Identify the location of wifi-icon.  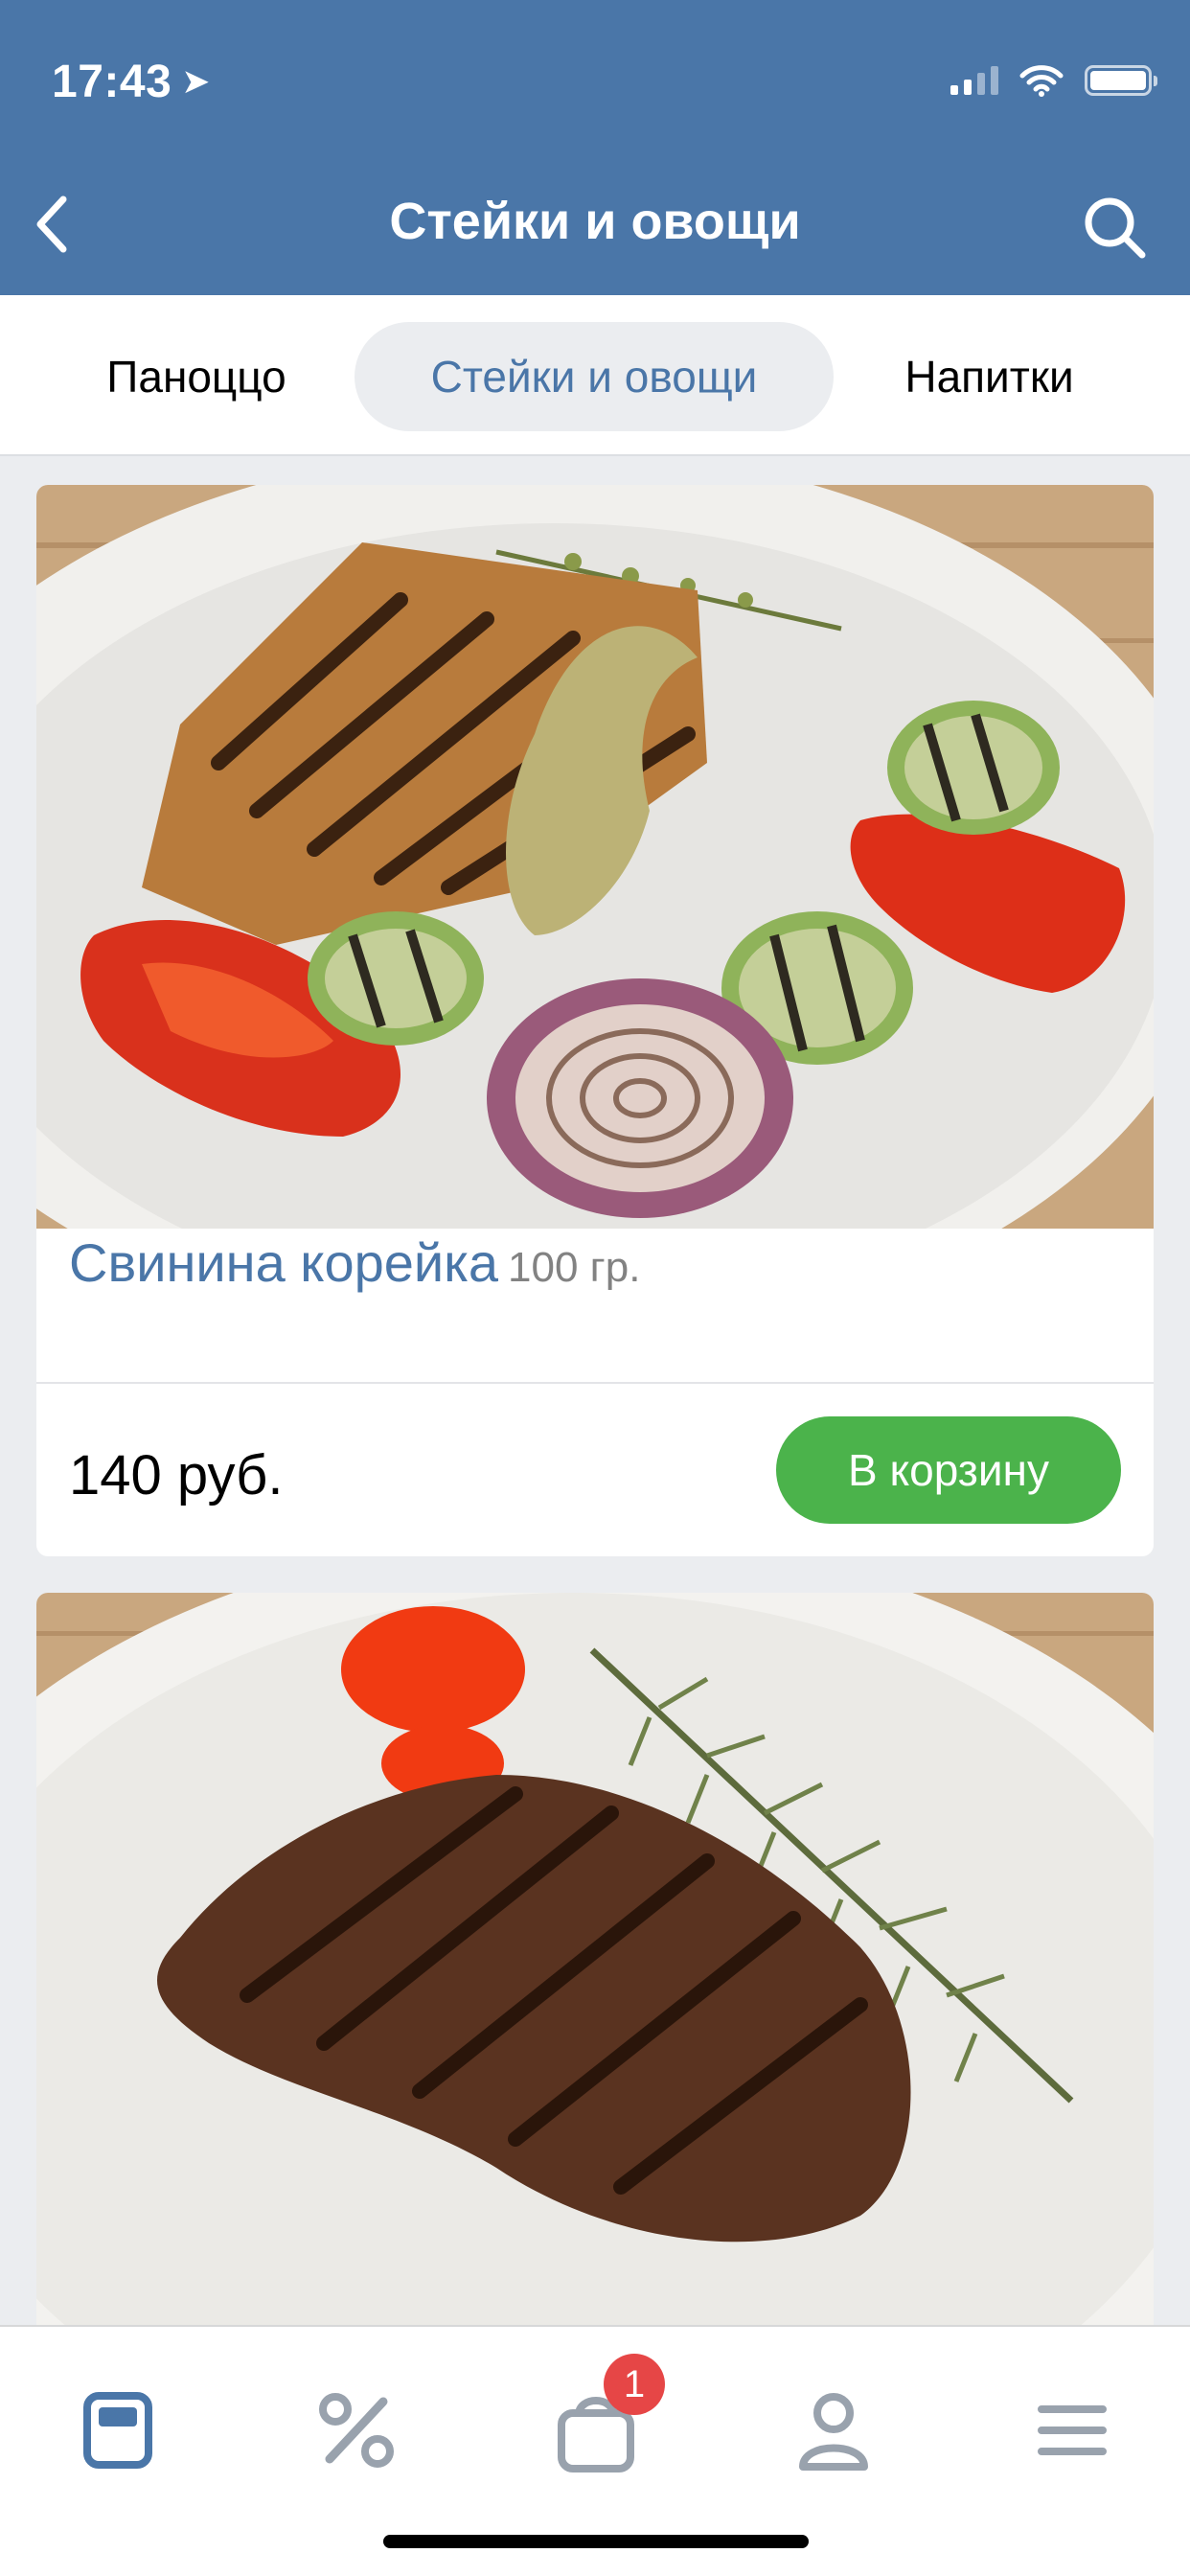
(1041, 81).